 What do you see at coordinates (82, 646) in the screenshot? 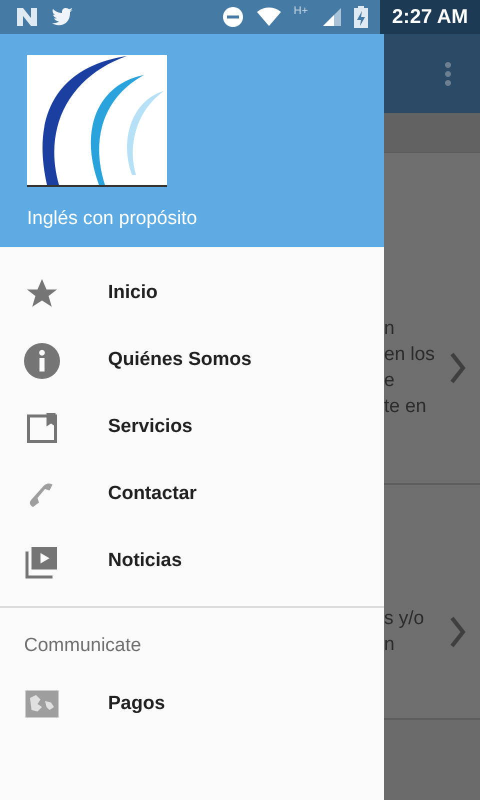
I see `section-header: Communicate` at bounding box center [82, 646].